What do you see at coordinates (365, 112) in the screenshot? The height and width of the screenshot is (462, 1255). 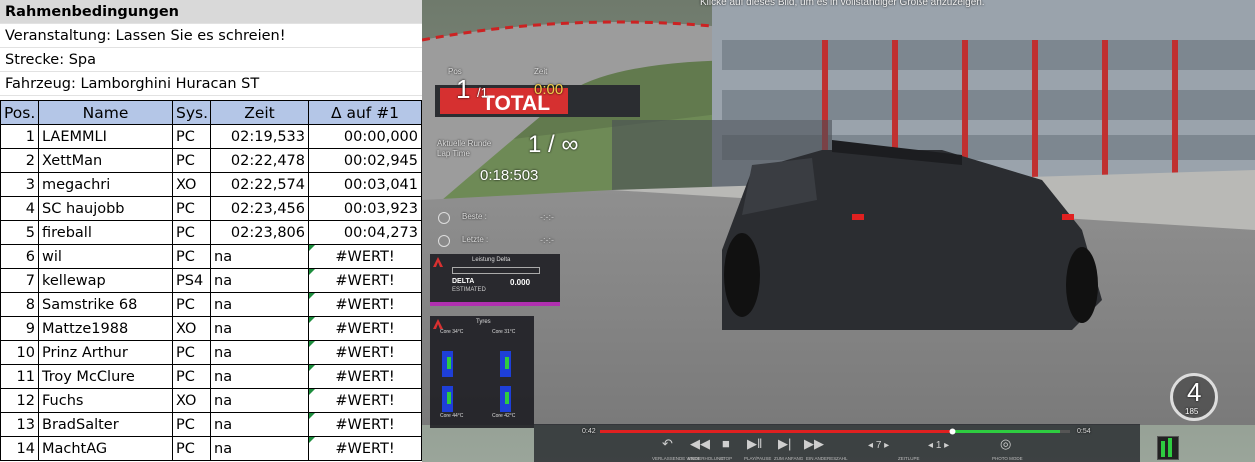 I see `header-delta: Δ auf #1` at bounding box center [365, 112].